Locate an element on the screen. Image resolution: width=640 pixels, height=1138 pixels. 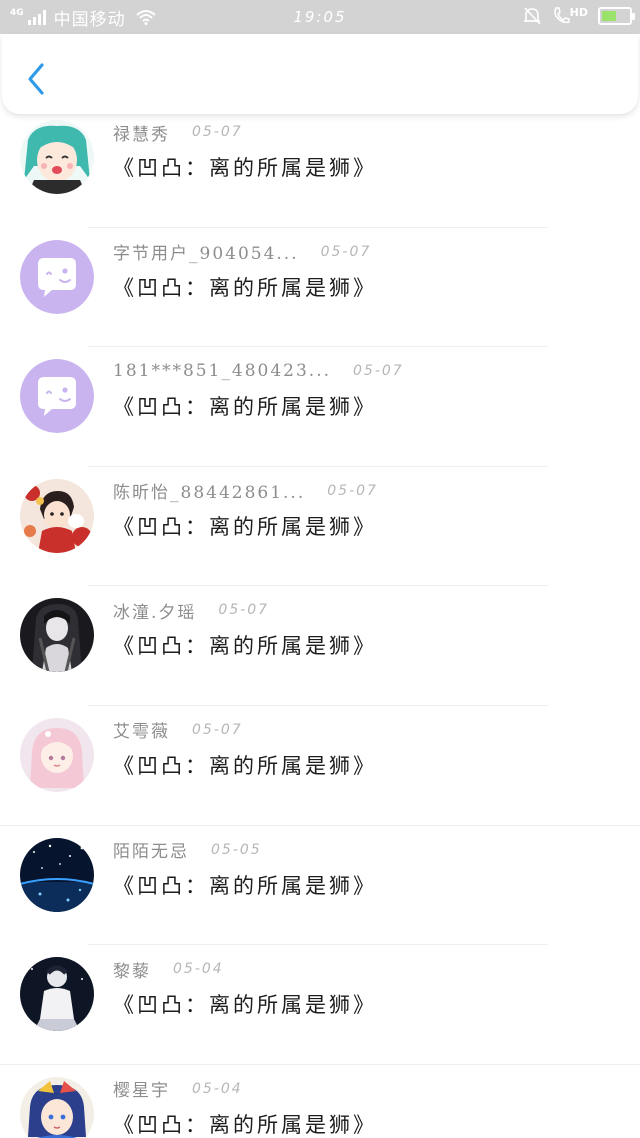
list-item: 樱星宇 05-04 《凹凸：离的所属是狮》 is located at coordinates (320, 1101).